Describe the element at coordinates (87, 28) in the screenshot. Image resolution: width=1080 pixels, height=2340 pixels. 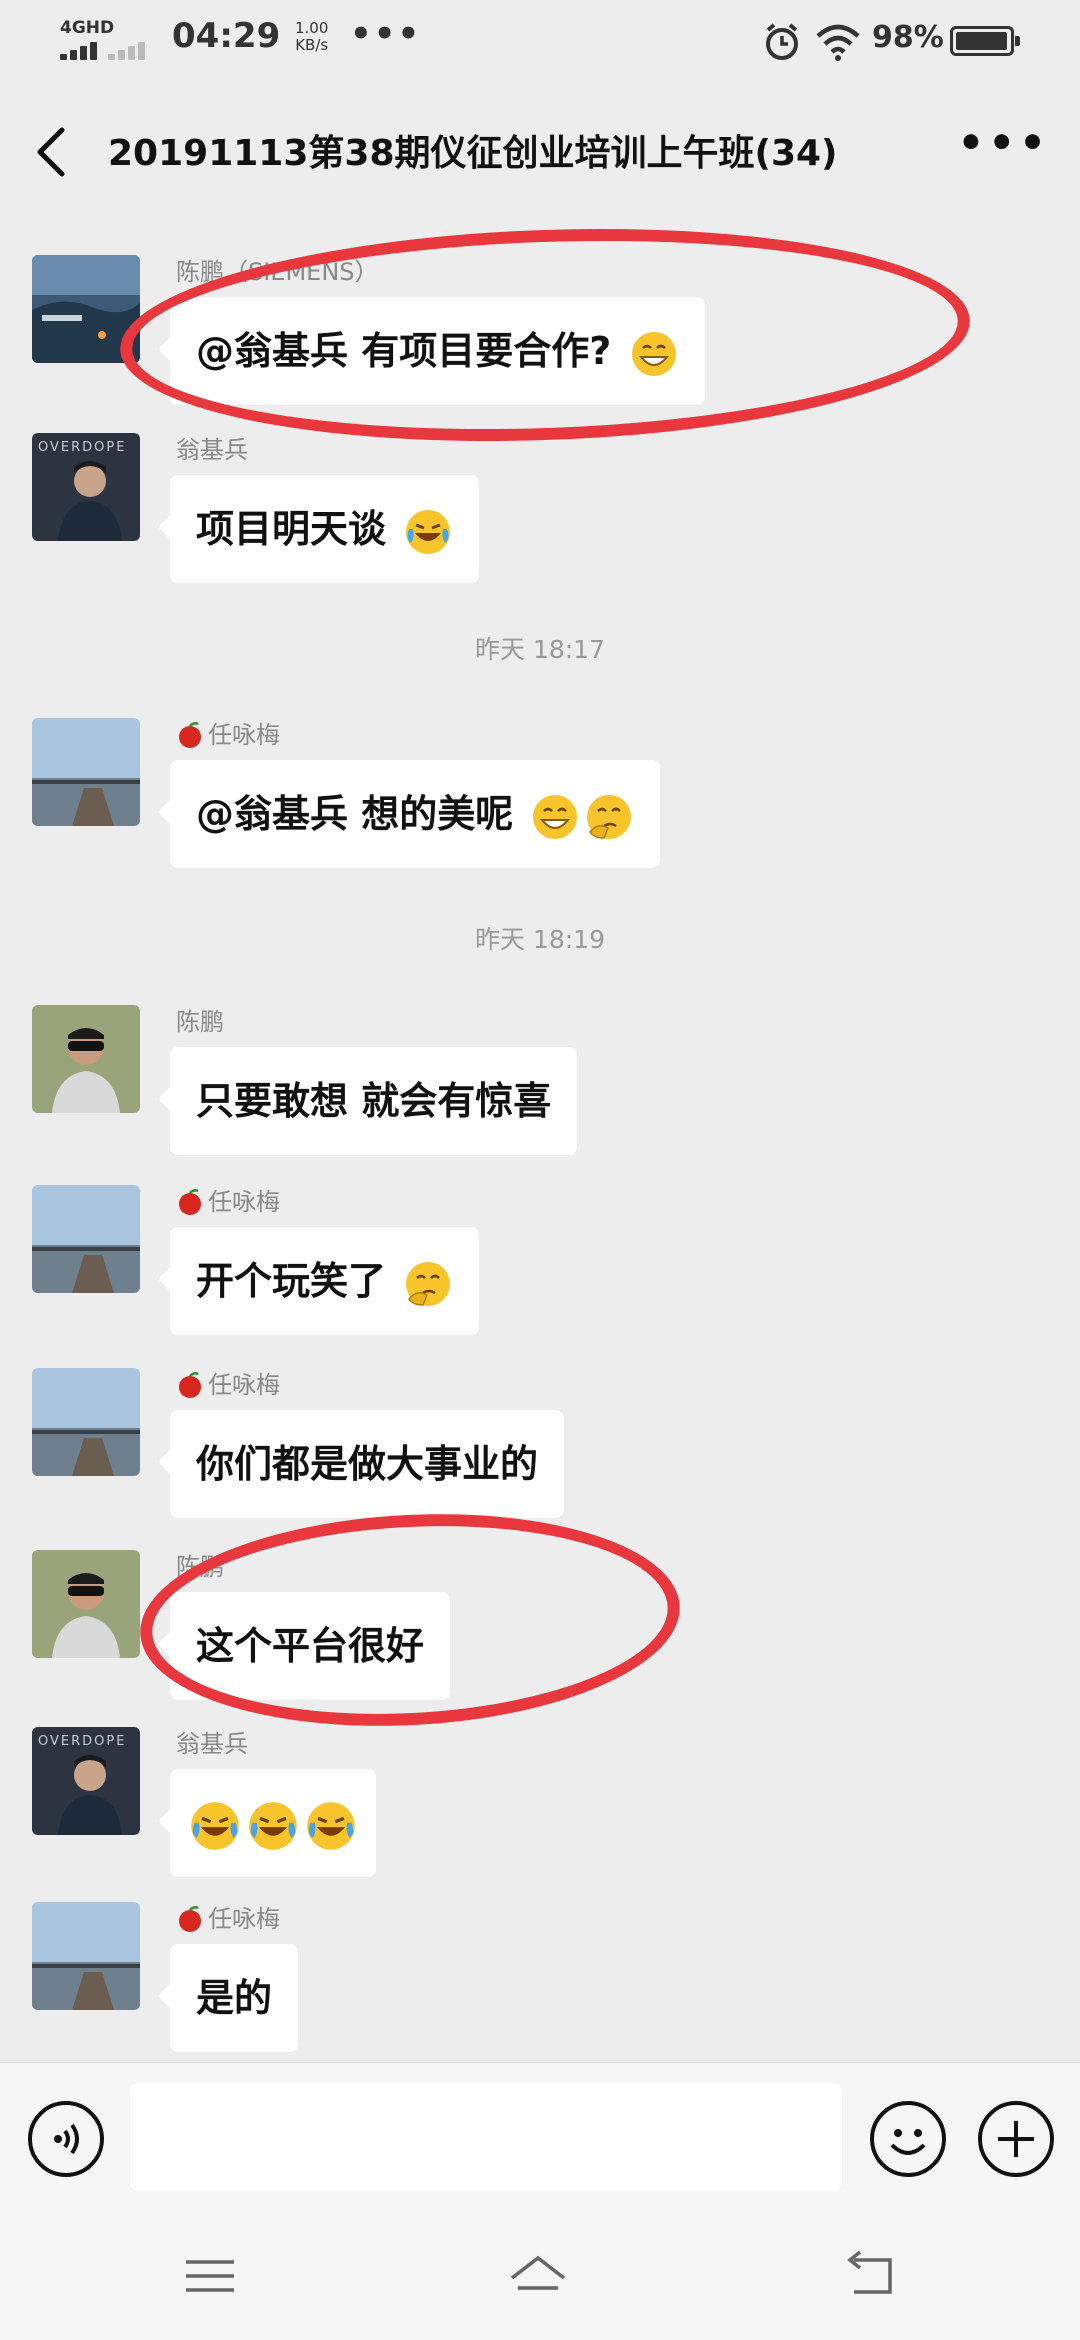
I see `network-type: 4GHD` at that location.